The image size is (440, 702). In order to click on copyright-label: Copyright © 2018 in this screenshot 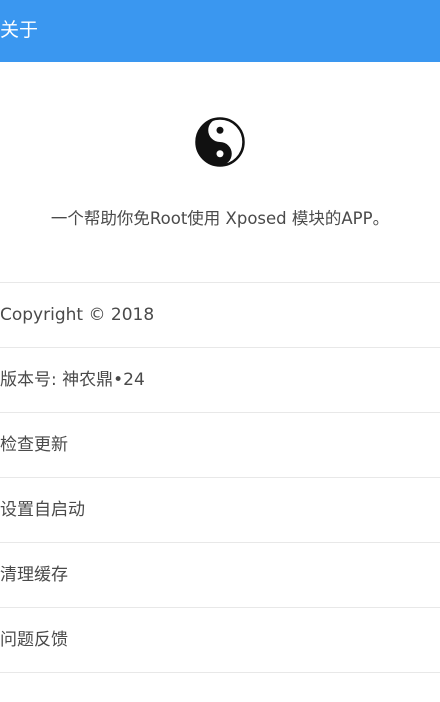, I will do `click(77, 315)`.